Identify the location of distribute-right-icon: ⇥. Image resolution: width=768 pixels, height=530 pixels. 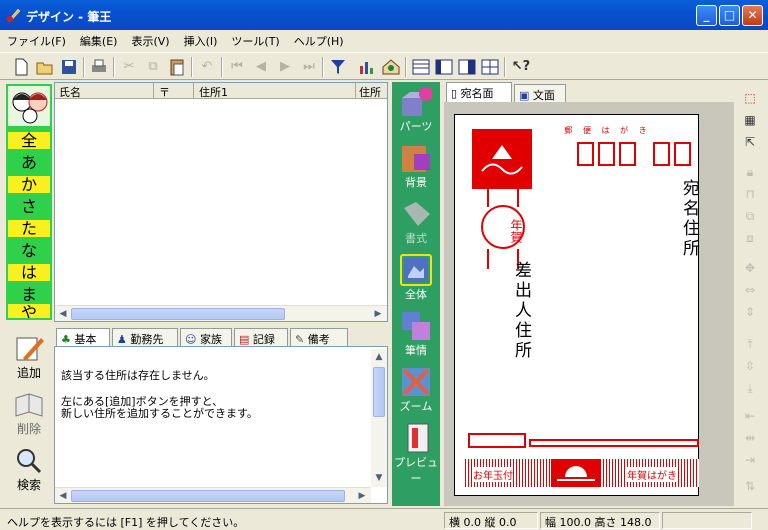
(750, 460).